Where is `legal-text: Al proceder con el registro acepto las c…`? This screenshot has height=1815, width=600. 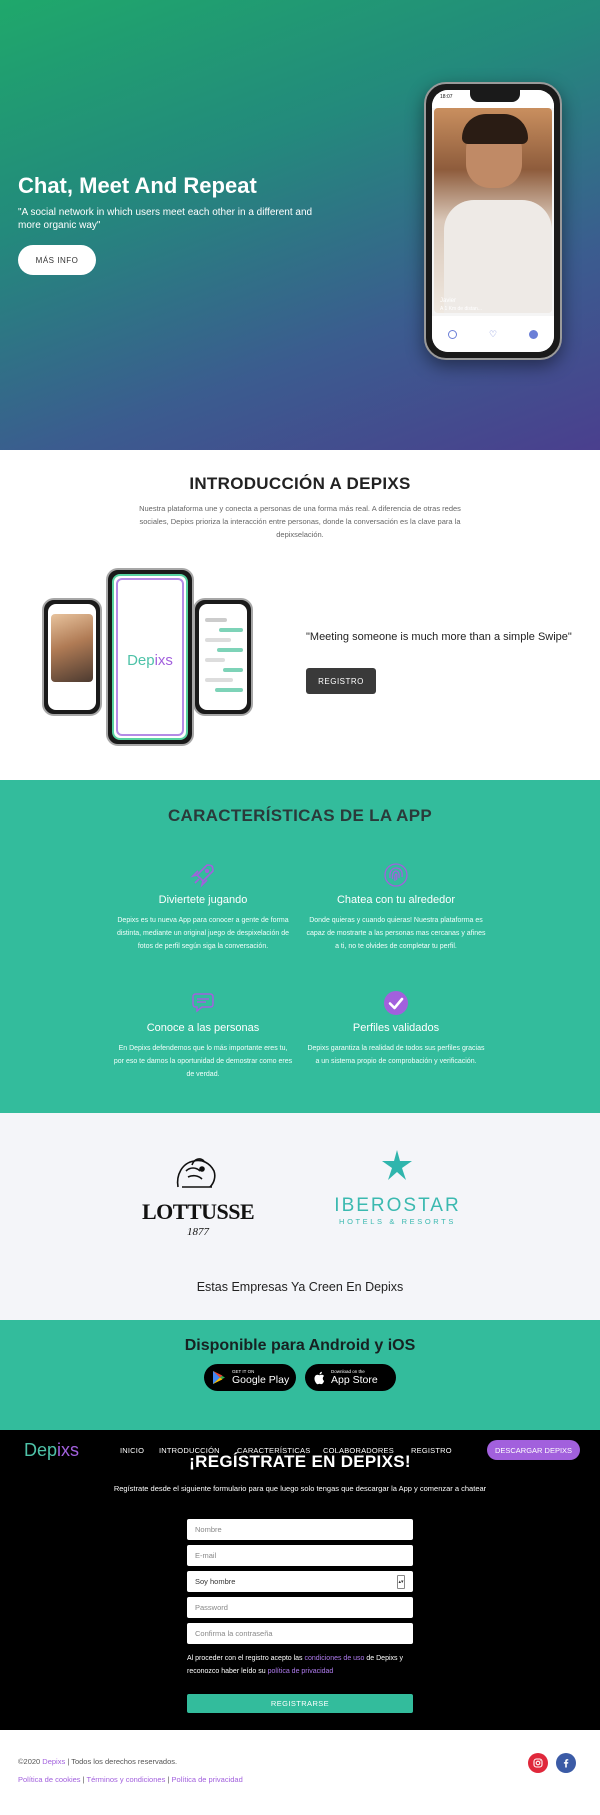
legal-text: Al proceder con el registro acepto las c… is located at coordinates (300, 1665).